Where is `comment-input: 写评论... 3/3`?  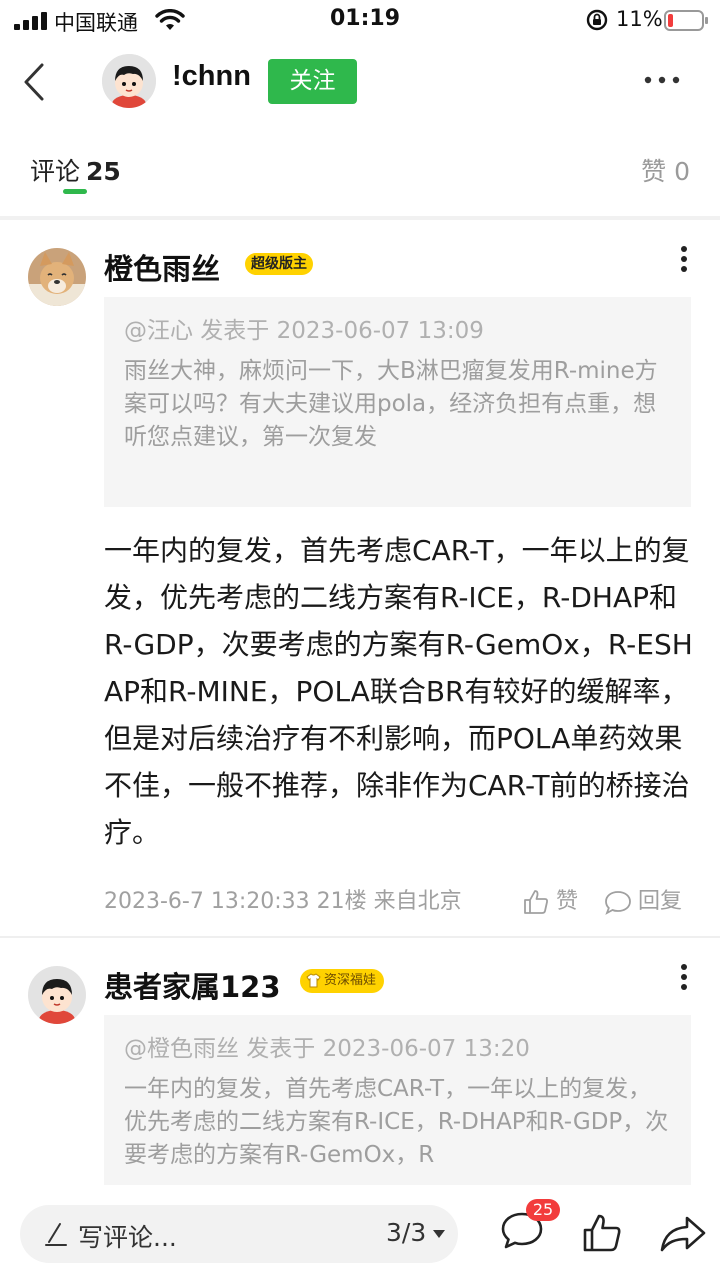 comment-input: 写评论... 3/3 is located at coordinates (239, 1234).